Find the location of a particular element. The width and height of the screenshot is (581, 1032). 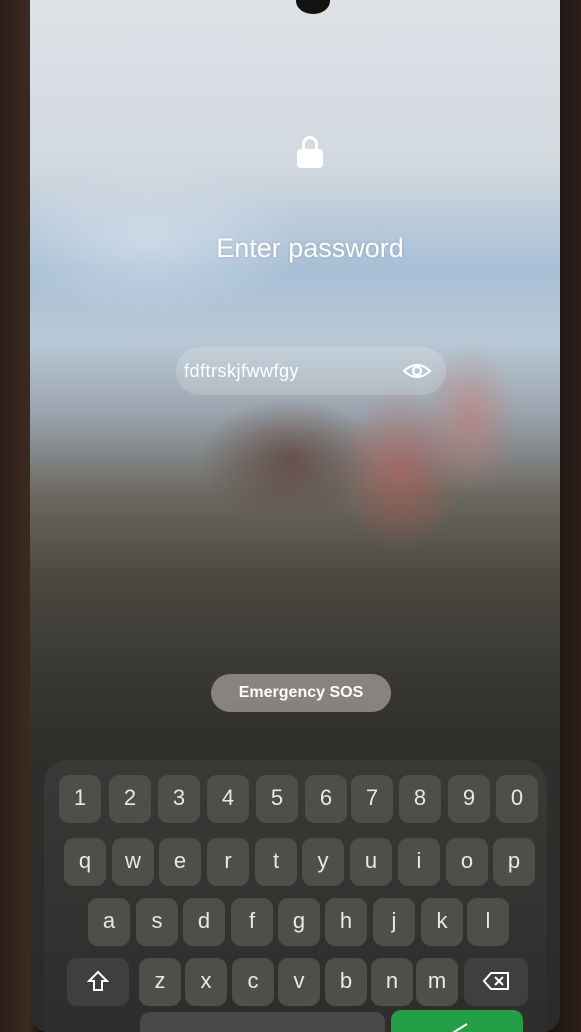

key-r: r is located at coordinates (228, 862).